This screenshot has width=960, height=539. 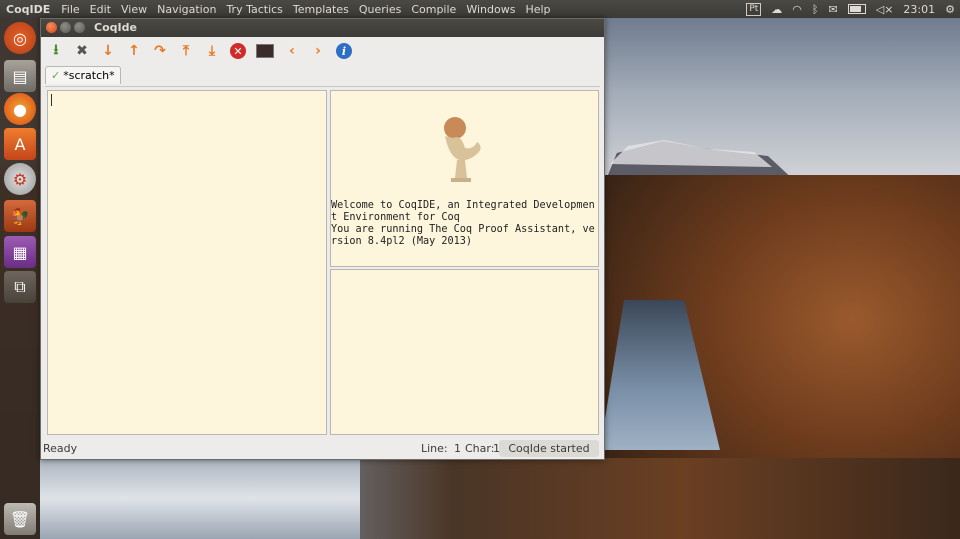 I want to click on next-icon: ›, so click(x=318, y=51).